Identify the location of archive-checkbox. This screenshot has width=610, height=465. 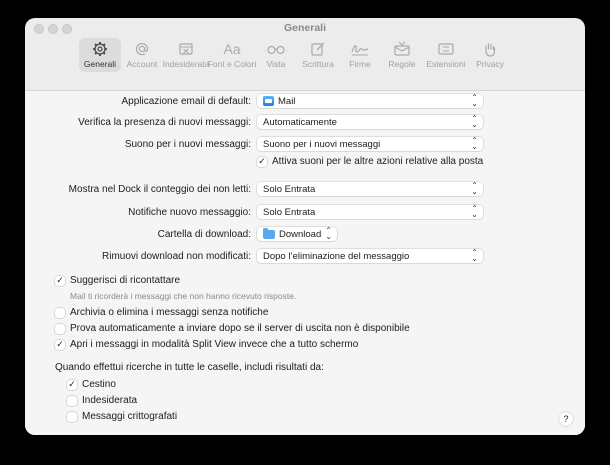
(60, 312).